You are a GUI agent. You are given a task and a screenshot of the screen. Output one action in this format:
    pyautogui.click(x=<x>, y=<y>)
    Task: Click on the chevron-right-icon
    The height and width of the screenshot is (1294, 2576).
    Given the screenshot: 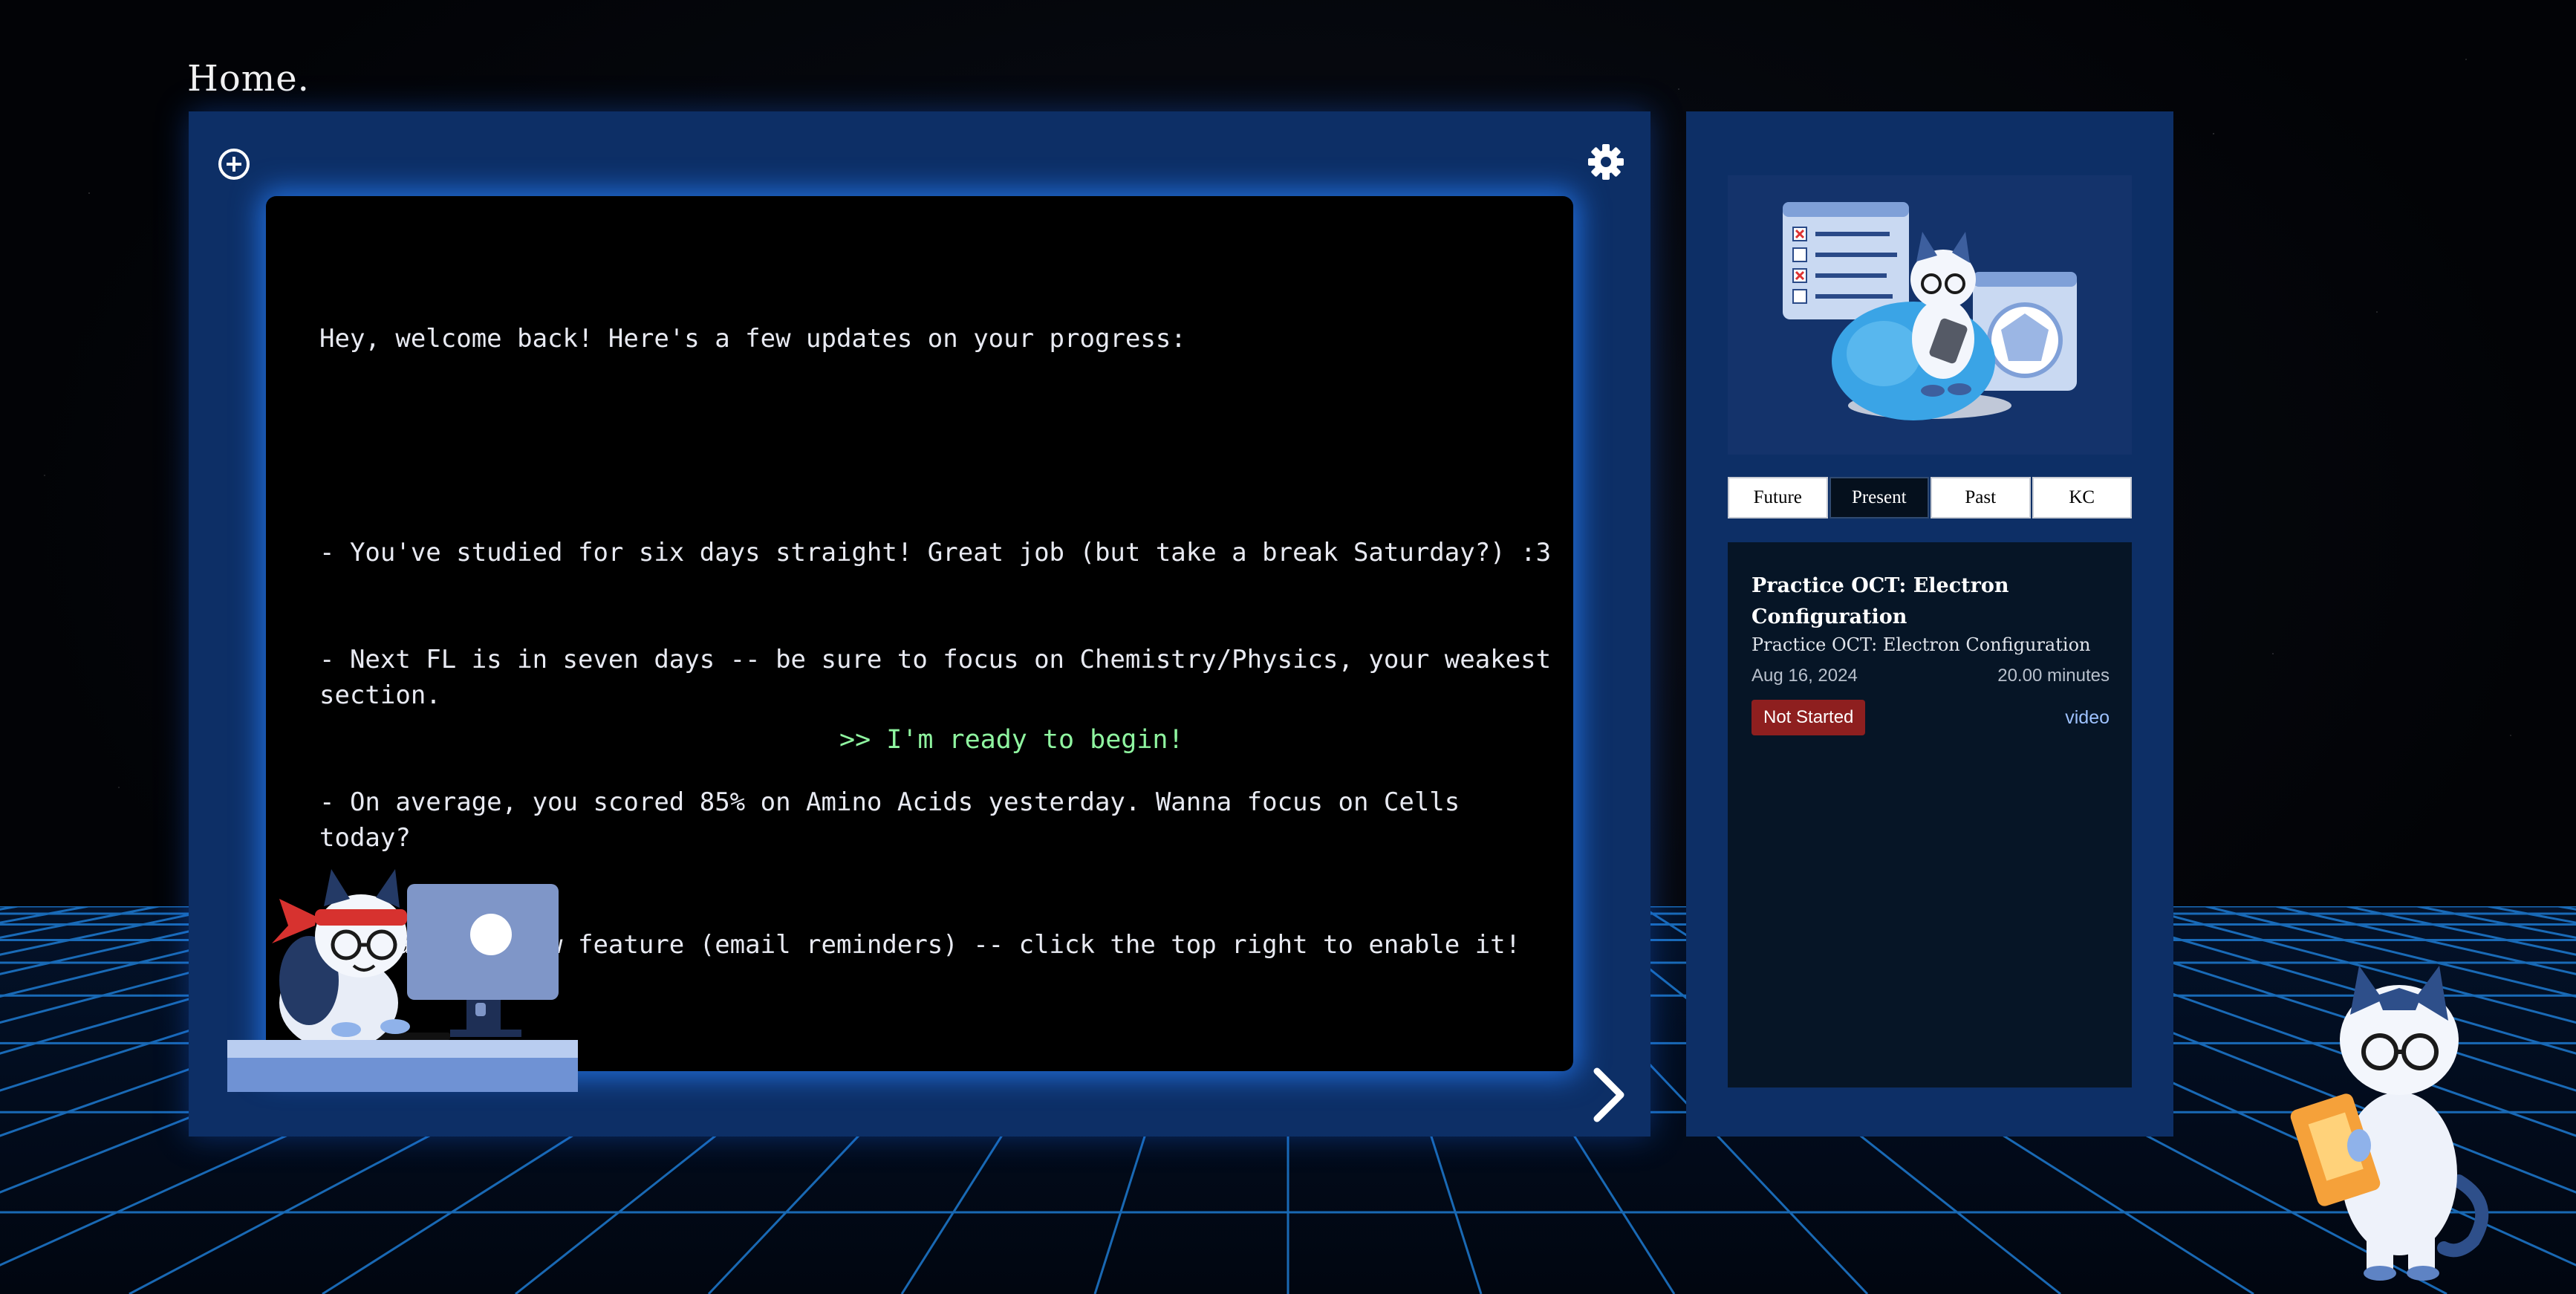 What is the action you would take?
    pyautogui.click(x=1608, y=1094)
    